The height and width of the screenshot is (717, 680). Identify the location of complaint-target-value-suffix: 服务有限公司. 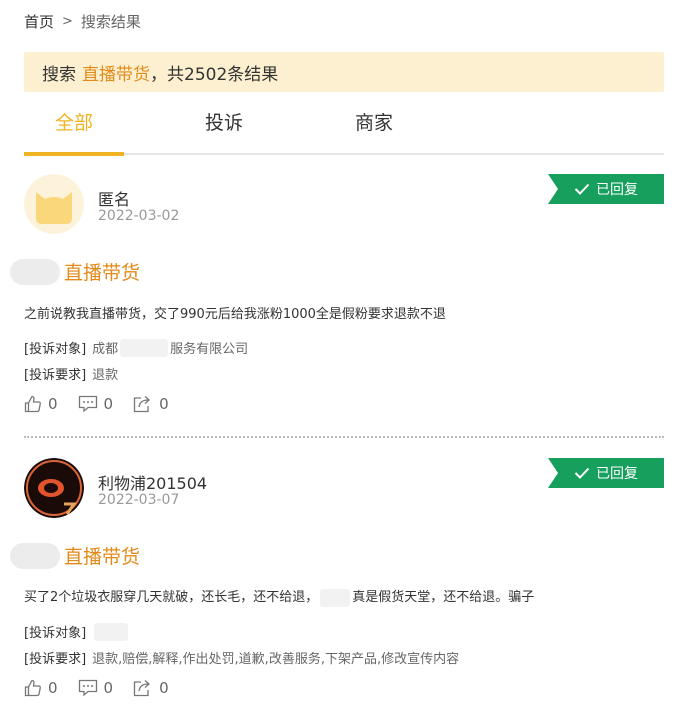
(209, 347).